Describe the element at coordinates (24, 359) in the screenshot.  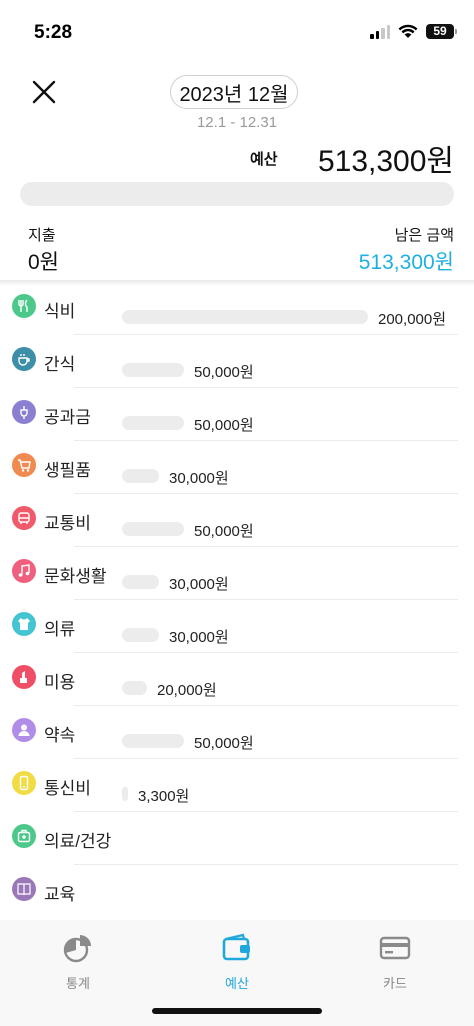
I see `coffee-icon` at that location.